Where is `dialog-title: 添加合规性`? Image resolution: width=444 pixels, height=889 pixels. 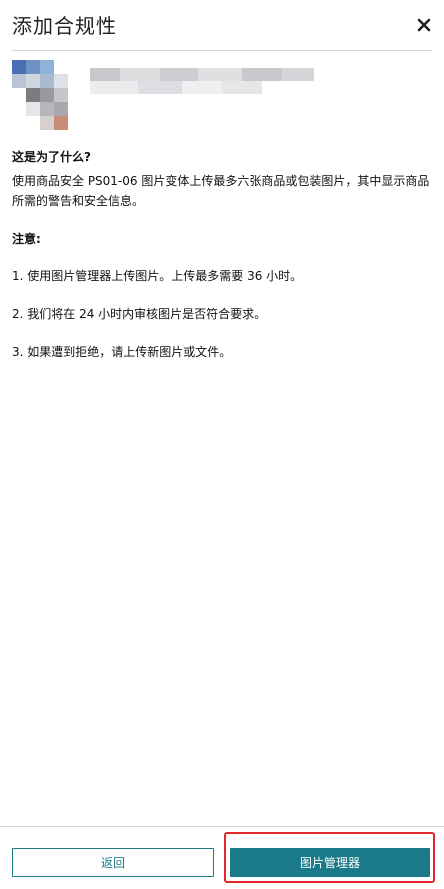
dialog-title: 添加合规性 is located at coordinates (64, 26).